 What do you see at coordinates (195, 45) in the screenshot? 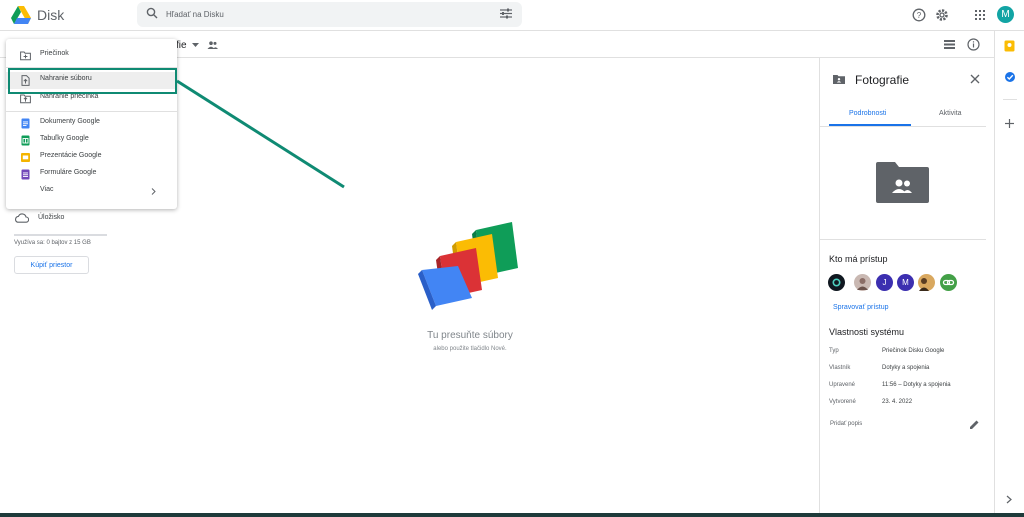
I see `chevron-down-icon` at bounding box center [195, 45].